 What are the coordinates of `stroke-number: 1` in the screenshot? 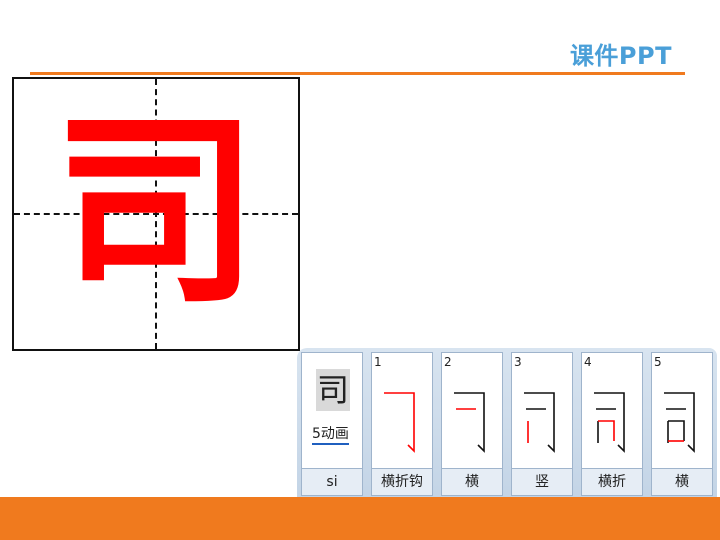 It's located at (378, 362).